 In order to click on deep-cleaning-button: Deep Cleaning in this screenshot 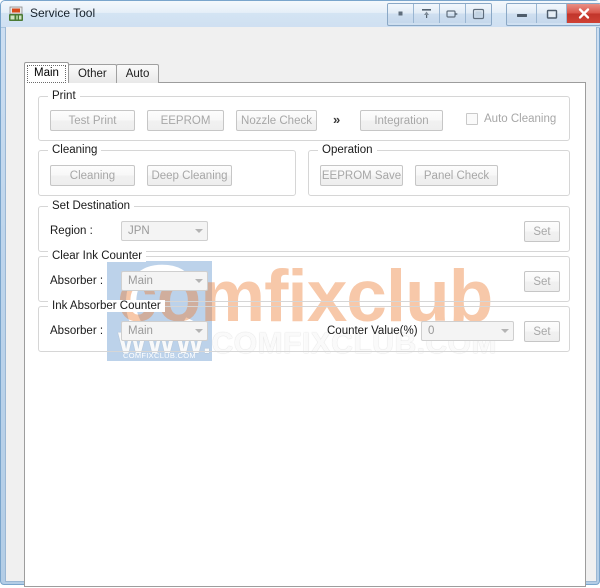, I will do `click(189, 175)`.